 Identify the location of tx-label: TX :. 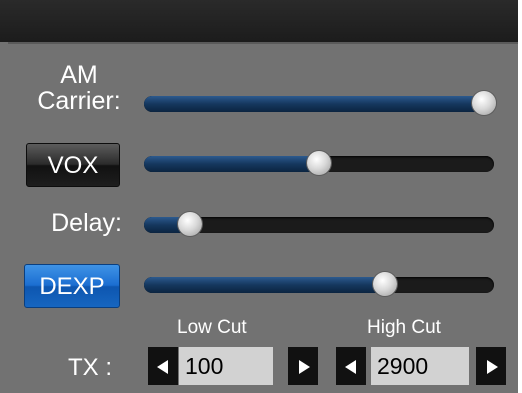
(90, 367).